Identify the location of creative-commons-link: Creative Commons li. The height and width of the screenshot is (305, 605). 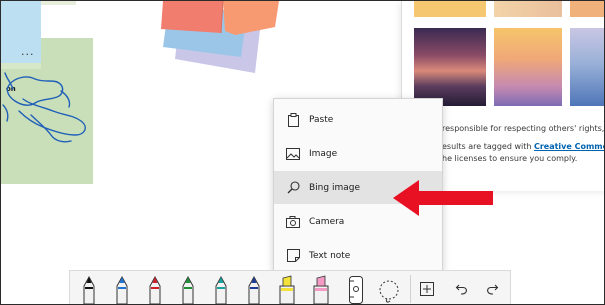
(569, 146).